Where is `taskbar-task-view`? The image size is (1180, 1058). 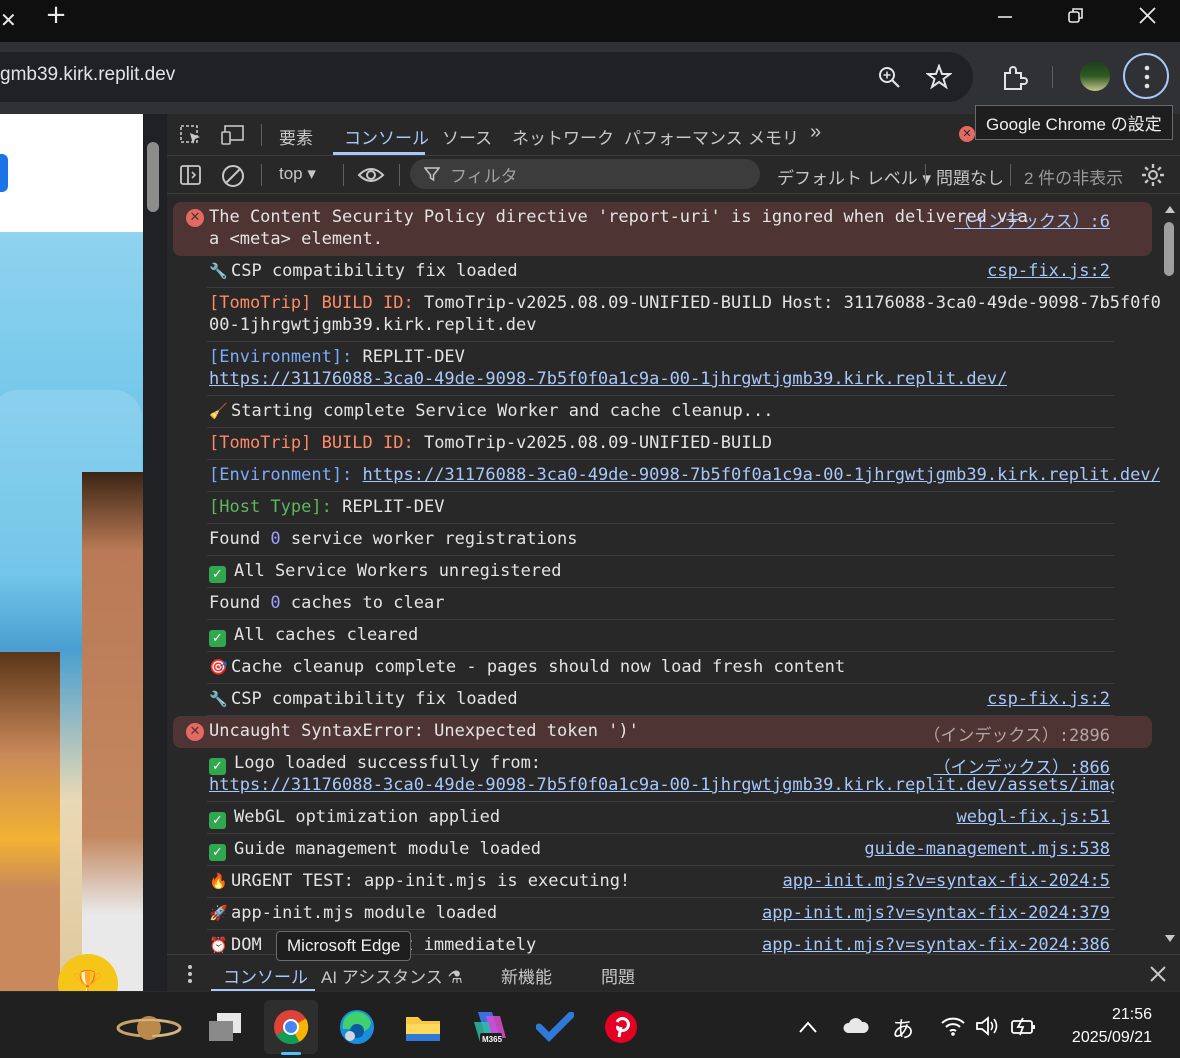
taskbar-task-view is located at coordinates (225, 1027).